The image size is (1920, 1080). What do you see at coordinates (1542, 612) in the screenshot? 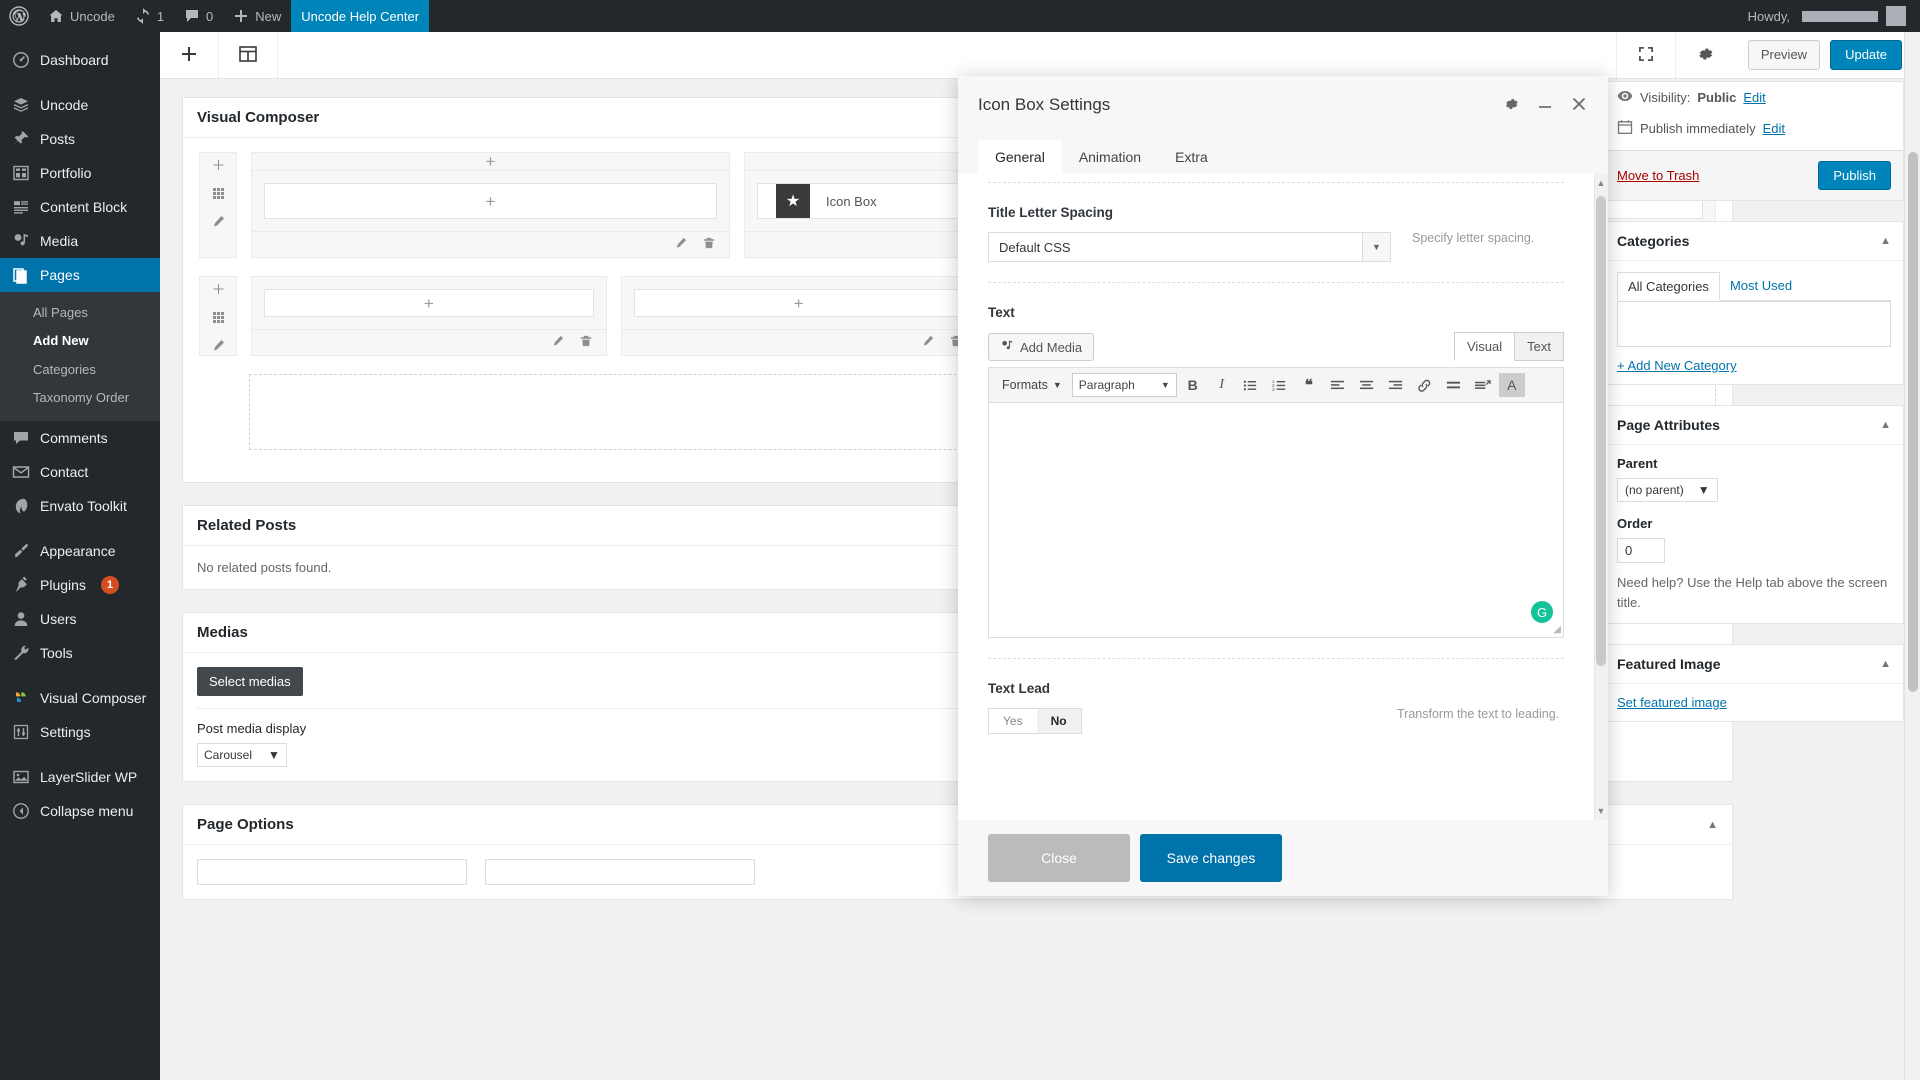
I see `grammarly-icon: G` at bounding box center [1542, 612].